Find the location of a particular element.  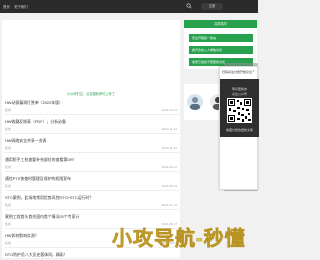

post-date: 2022-07-12 is located at coordinates (169, 205).